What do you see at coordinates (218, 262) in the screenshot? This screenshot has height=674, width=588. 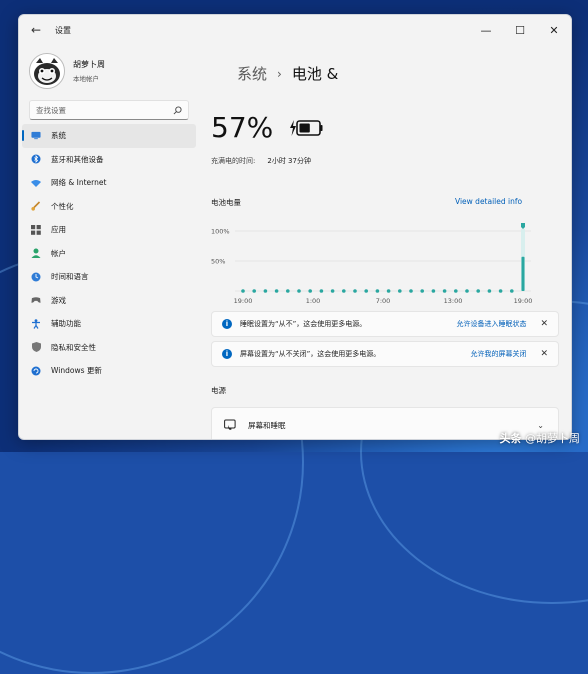 I see `y-tick-label: 50%` at bounding box center [218, 262].